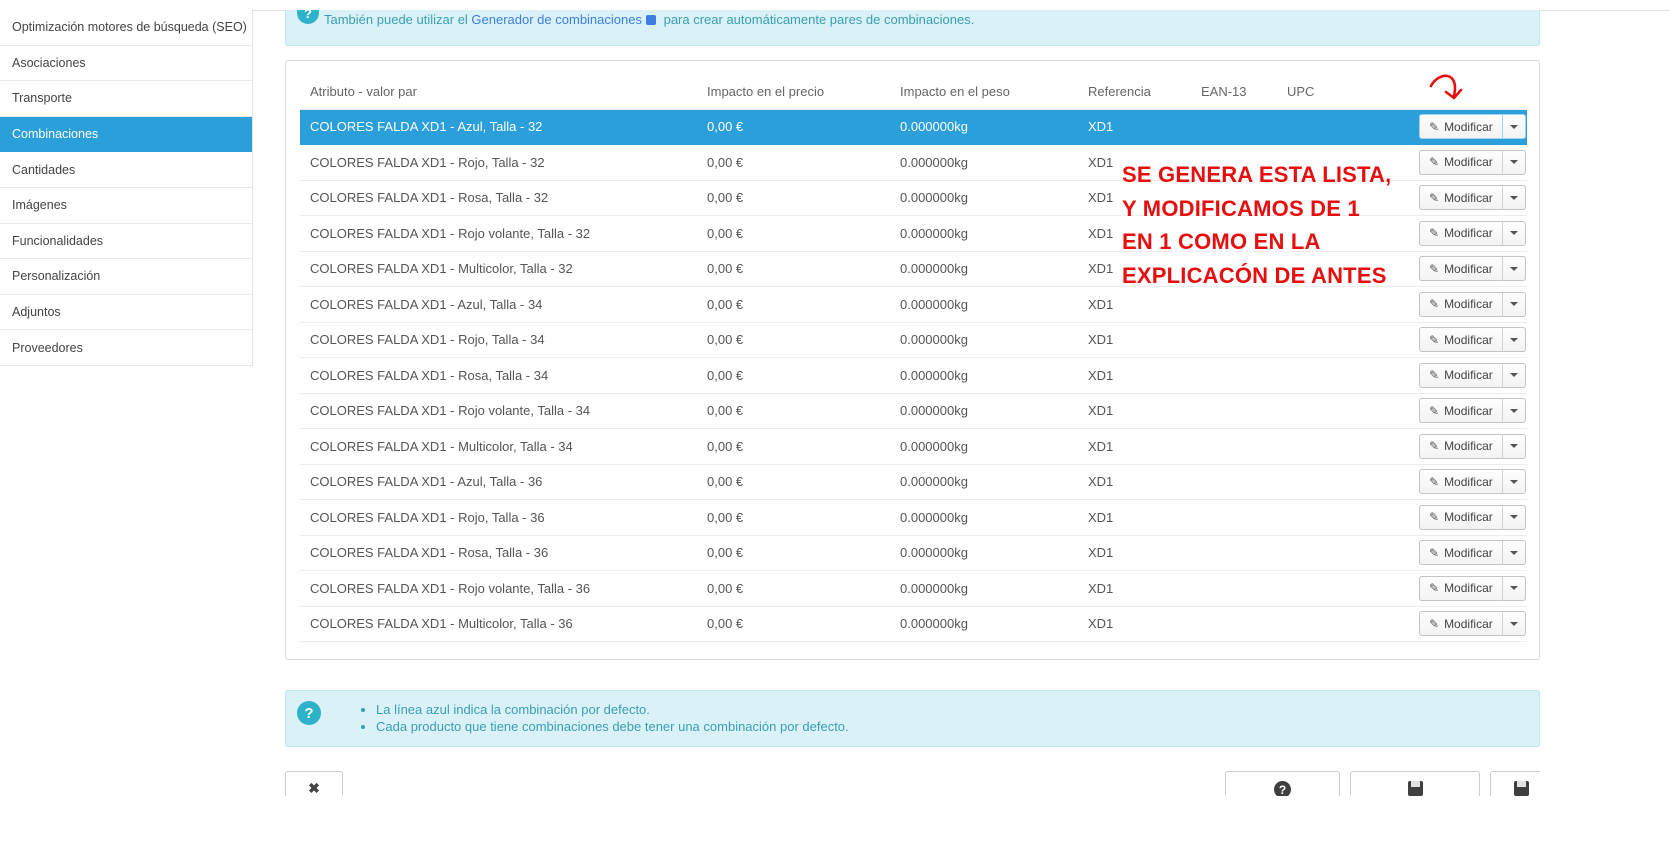 The width and height of the screenshot is (1670, 843). Describe the element at coordinates (126, 64) in the screenshot. I see `sidebar-item-asociaciones: Asociaciones` at that location.